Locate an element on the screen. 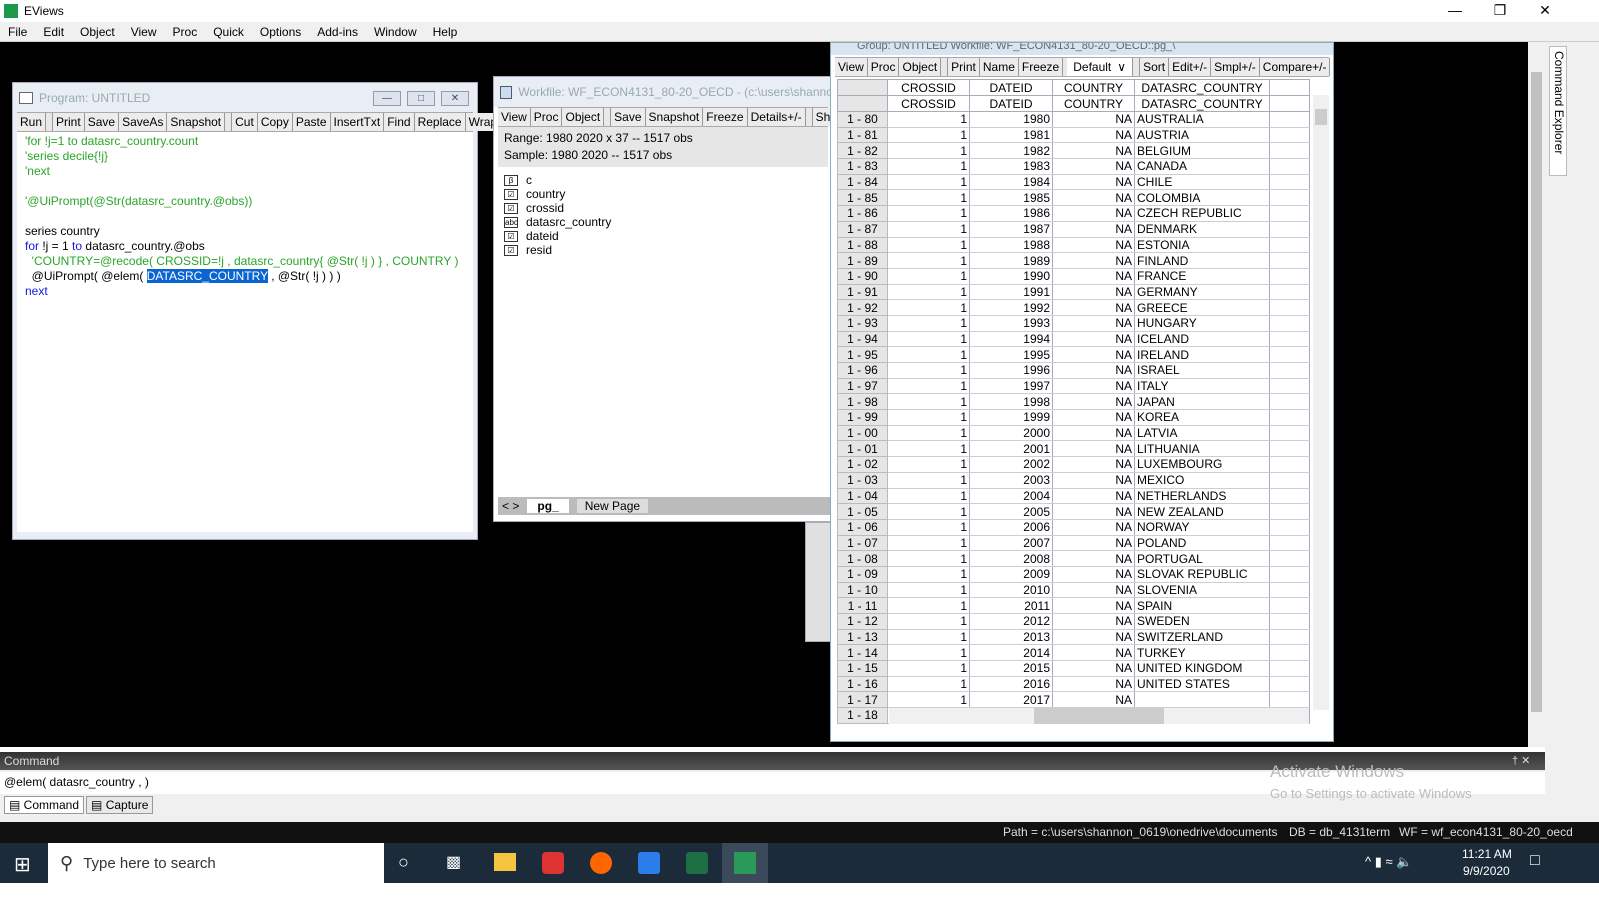  row-label: 1 - 95 is located at coordinates (862, 354).